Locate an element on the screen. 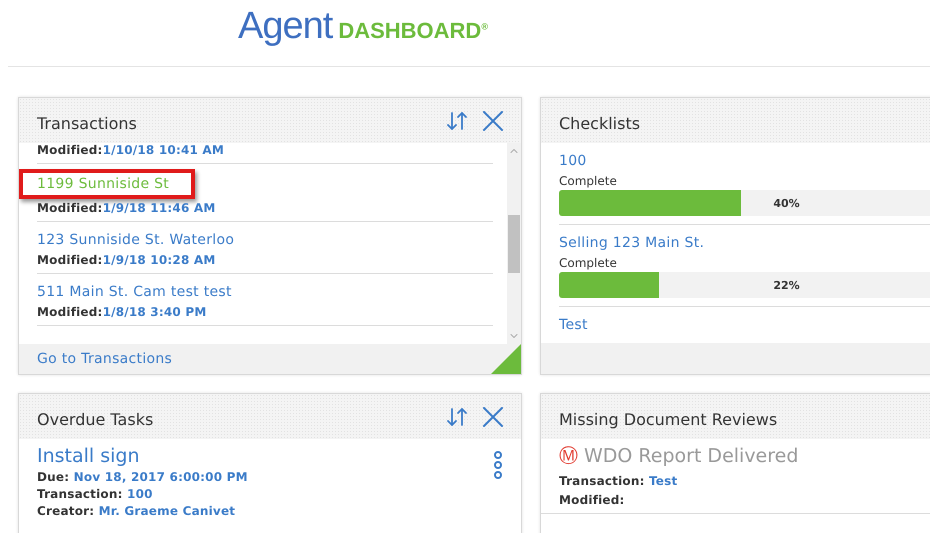 The width and height of the screenshot is (930, 533). detail-text: Modified: is located at coordinates (592, 500).